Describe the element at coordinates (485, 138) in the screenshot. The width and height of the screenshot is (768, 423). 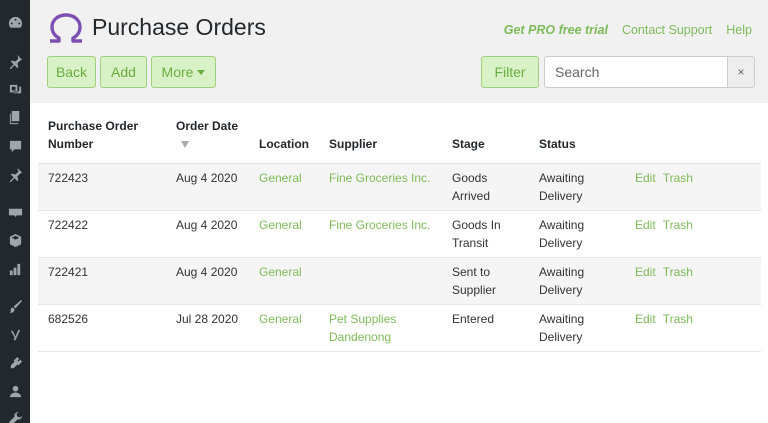
I see `col-header-stage: Stage` at that location.